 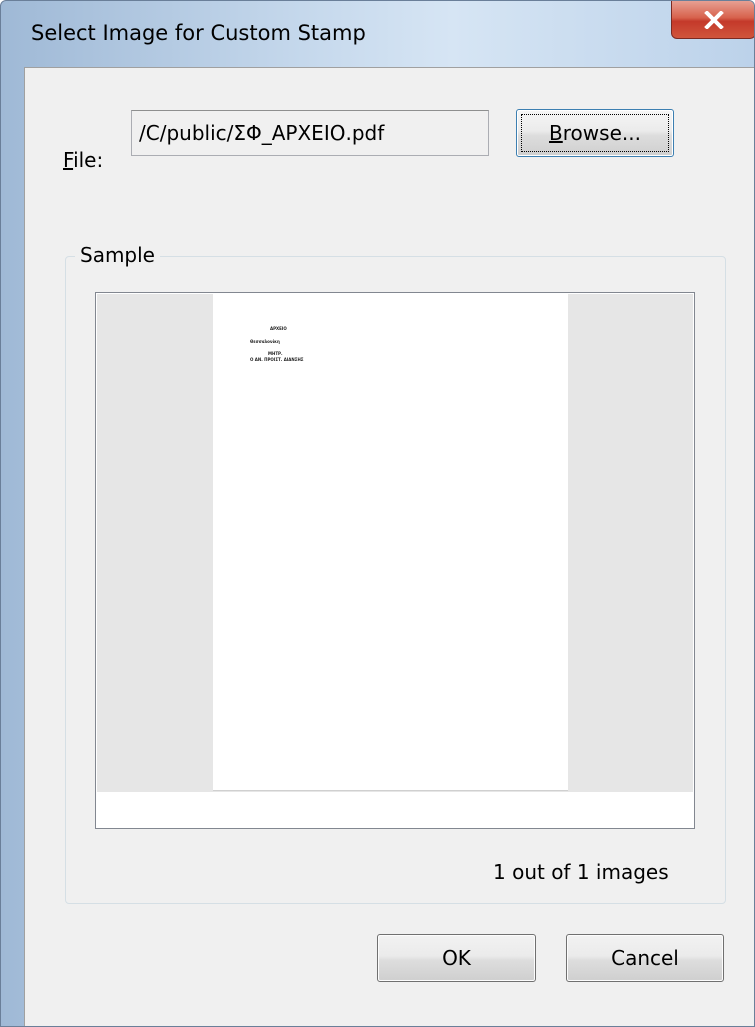 What do you see at coordinates (117, 255) in the screenshot?
I see `sample-legend: Sample` at bounding box center [117, 255].